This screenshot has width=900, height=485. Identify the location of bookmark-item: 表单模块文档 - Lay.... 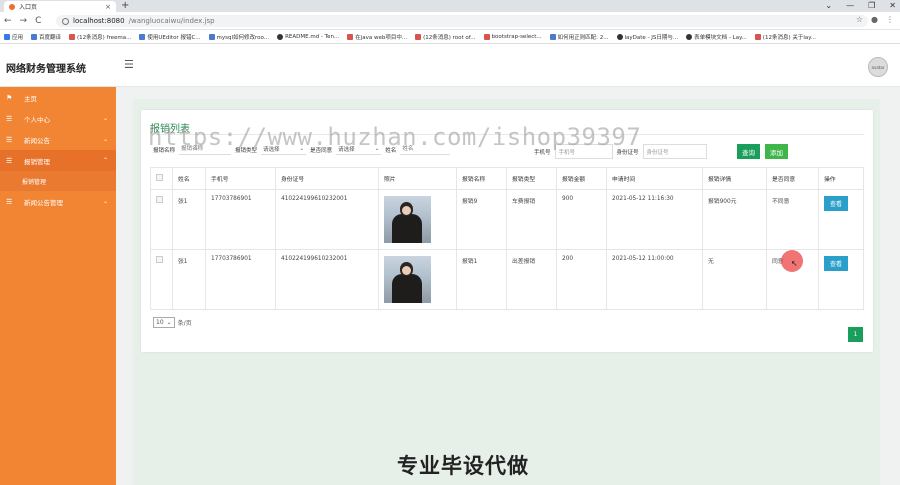
(716, 37).